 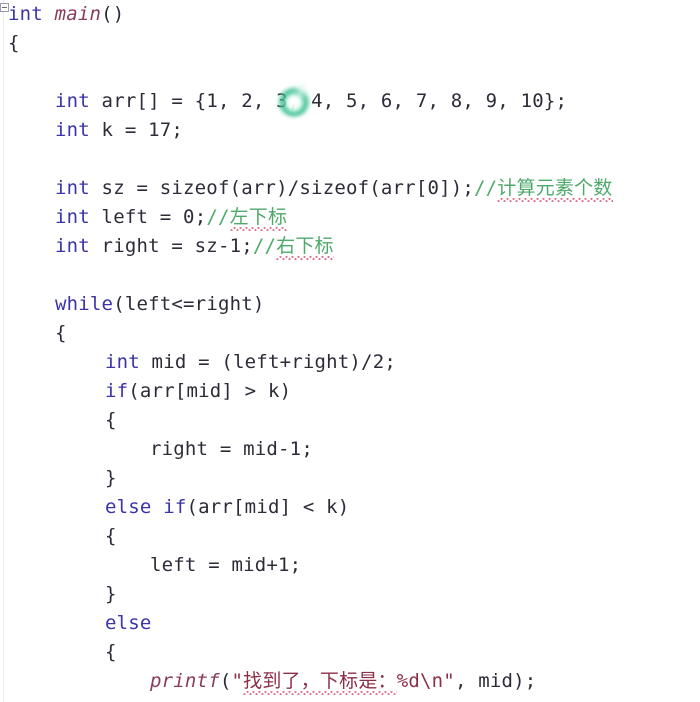 I want to click on code-line: int mid = (left+right)/2;, so click(x=350, y=362).